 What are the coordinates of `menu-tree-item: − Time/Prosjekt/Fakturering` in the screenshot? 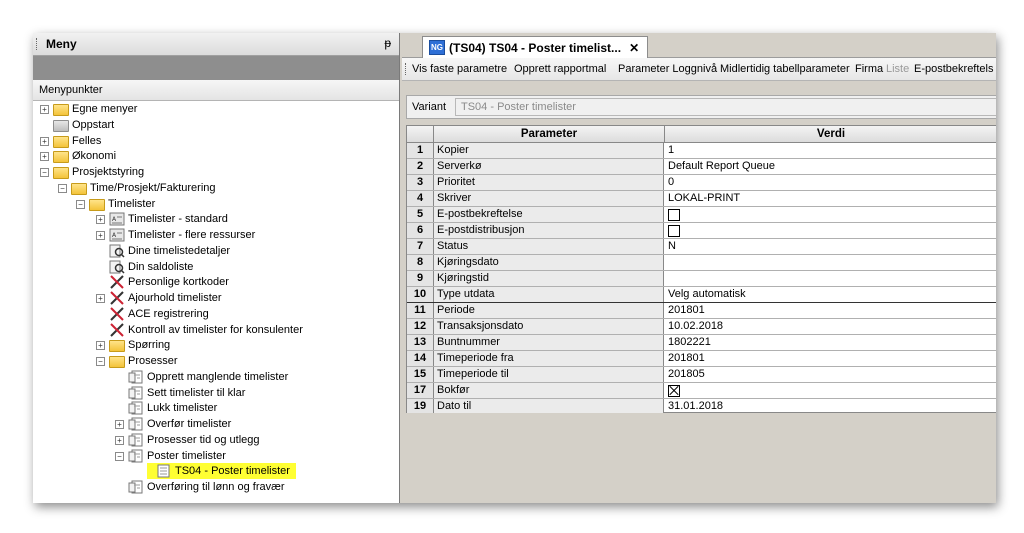 It's located at (216, 188).